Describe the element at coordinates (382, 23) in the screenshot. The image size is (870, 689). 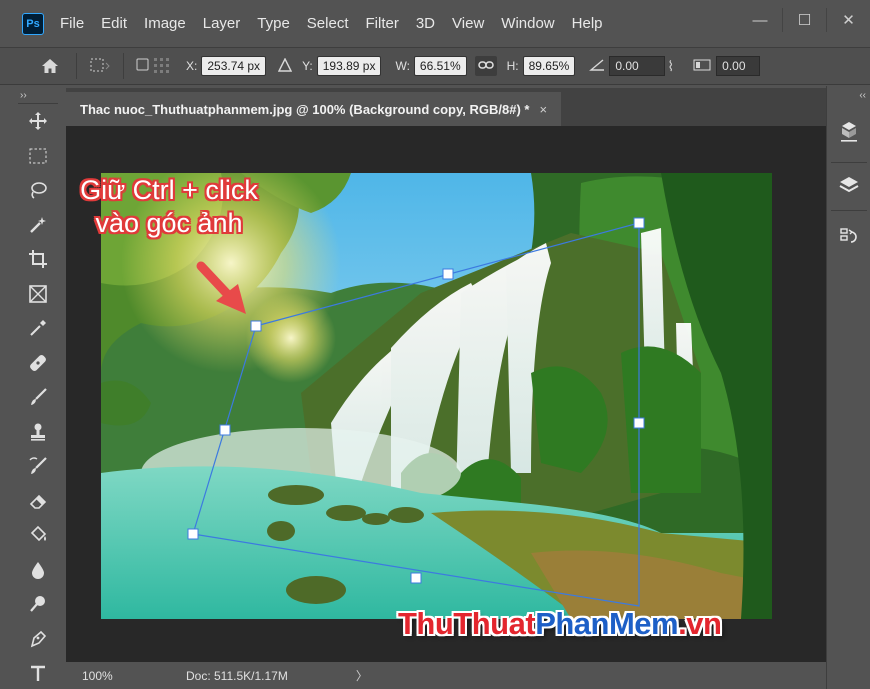
I see `menu-filter: Filter` at that location.